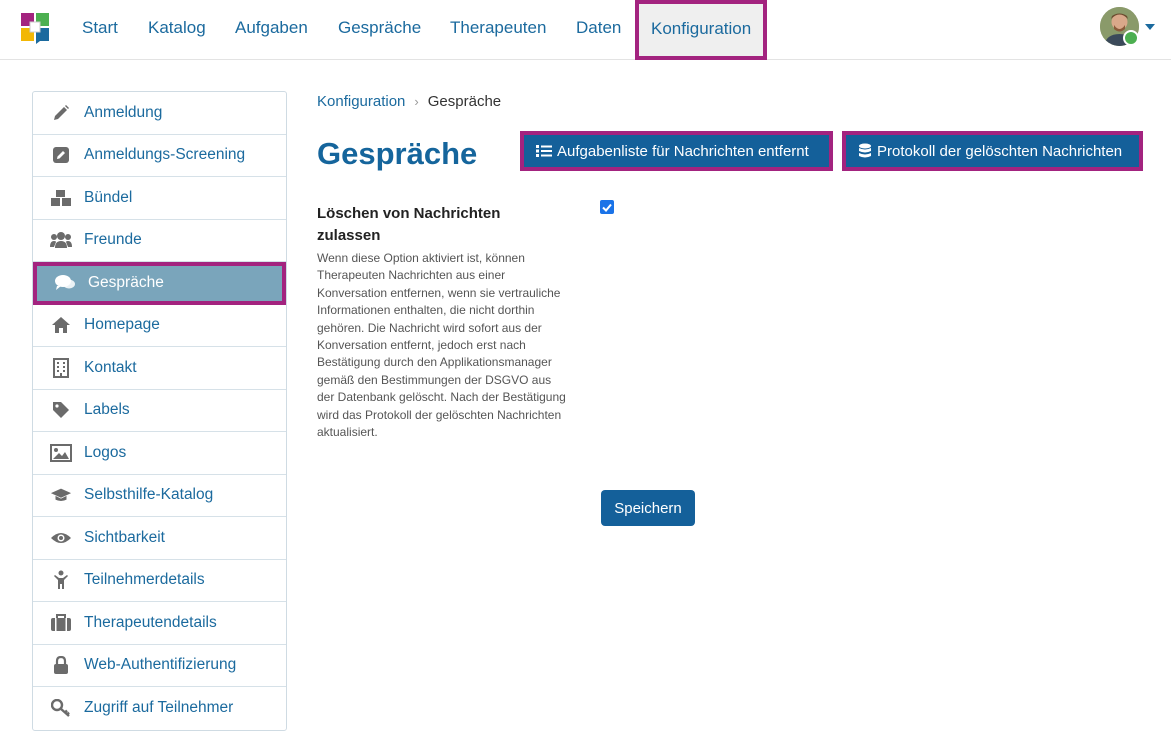 This screenshot has height=745, width=1171. I want to click on nav-daten: Daten, so click(598, 28).